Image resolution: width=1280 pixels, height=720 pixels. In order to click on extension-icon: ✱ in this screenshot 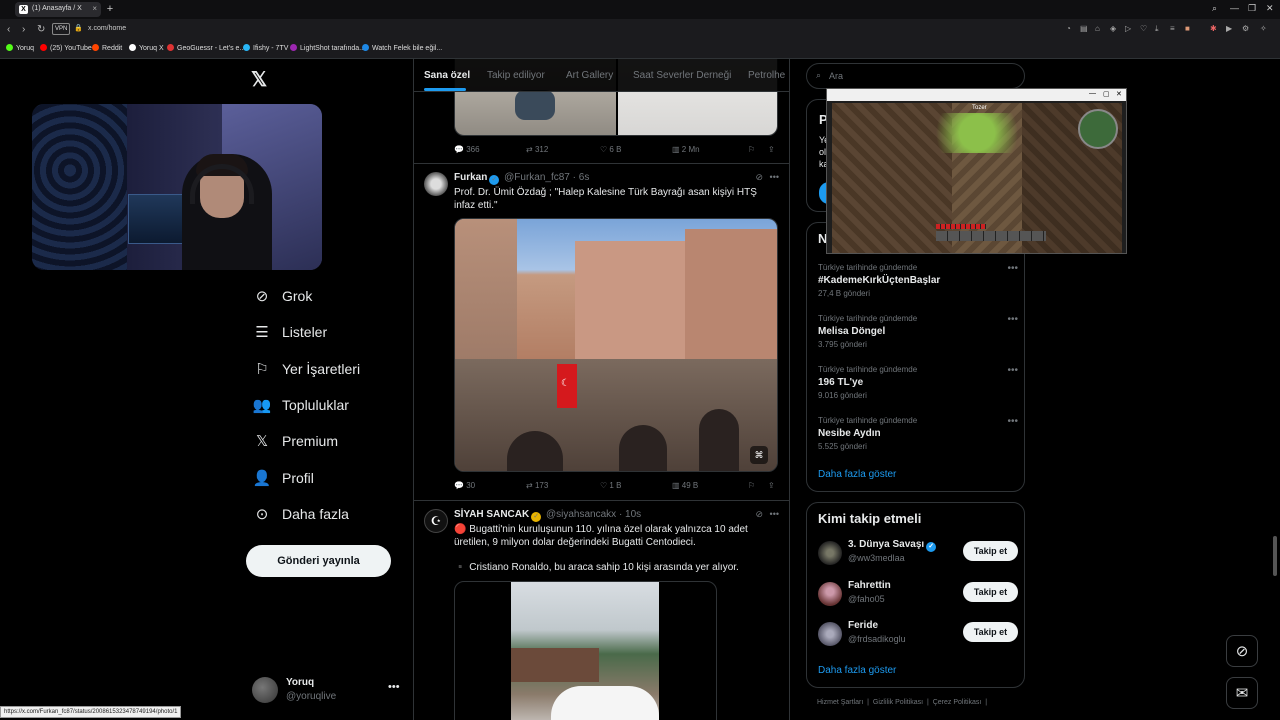, I will do `click(1213, 28)`.